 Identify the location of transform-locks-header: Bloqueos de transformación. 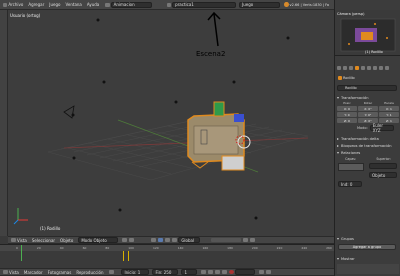
(367, 146).